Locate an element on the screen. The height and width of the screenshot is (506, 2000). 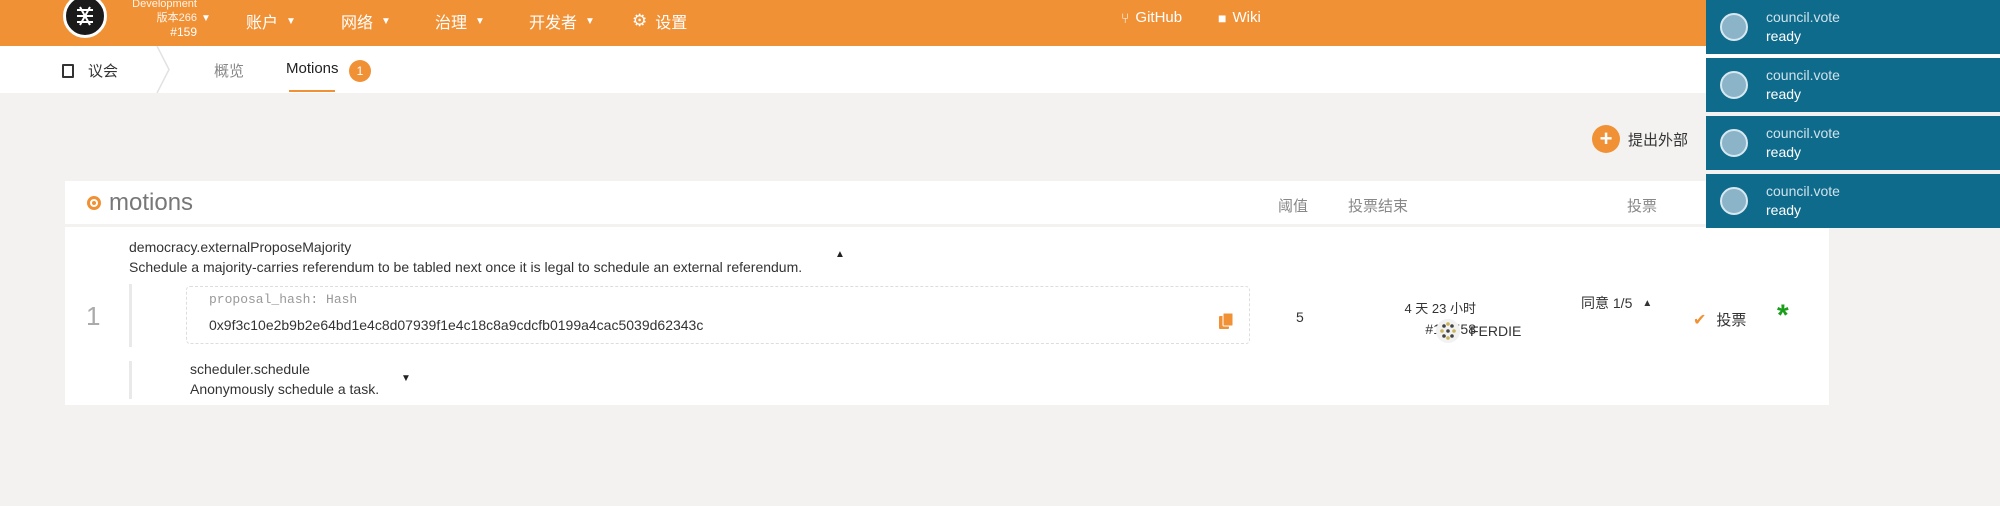
menu-network: 网络 ▼ is located at coordinates (366, 21).